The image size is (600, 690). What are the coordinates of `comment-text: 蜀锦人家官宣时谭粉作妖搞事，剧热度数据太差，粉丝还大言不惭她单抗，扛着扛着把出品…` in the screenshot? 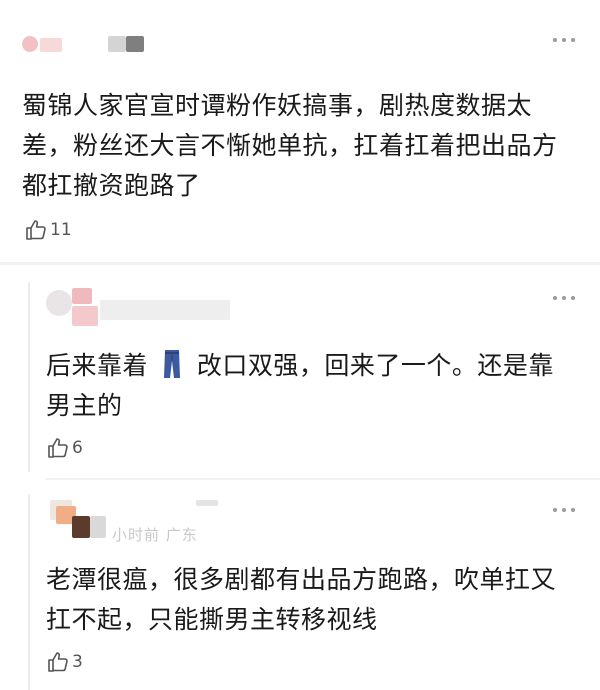 It's located at (290, 145).